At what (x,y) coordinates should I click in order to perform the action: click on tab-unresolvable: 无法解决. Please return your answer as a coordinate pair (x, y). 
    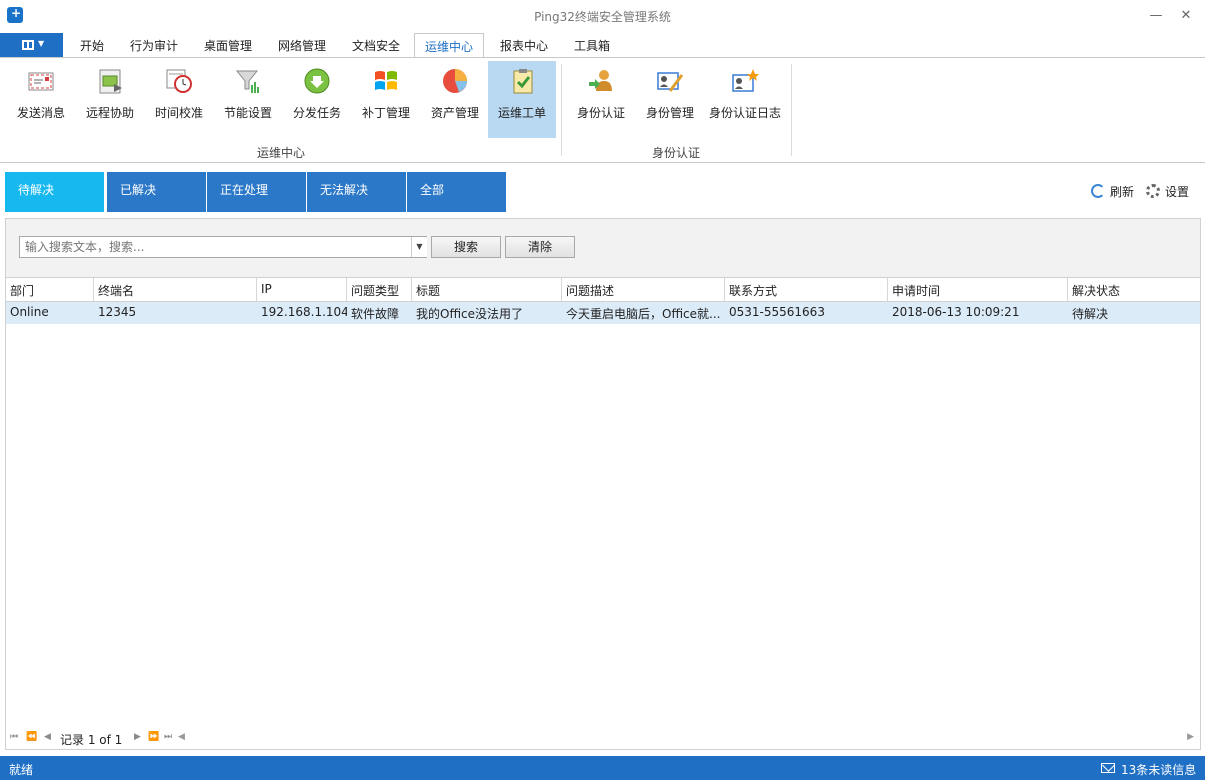
    Looking at the image, I should click on (356, 192).